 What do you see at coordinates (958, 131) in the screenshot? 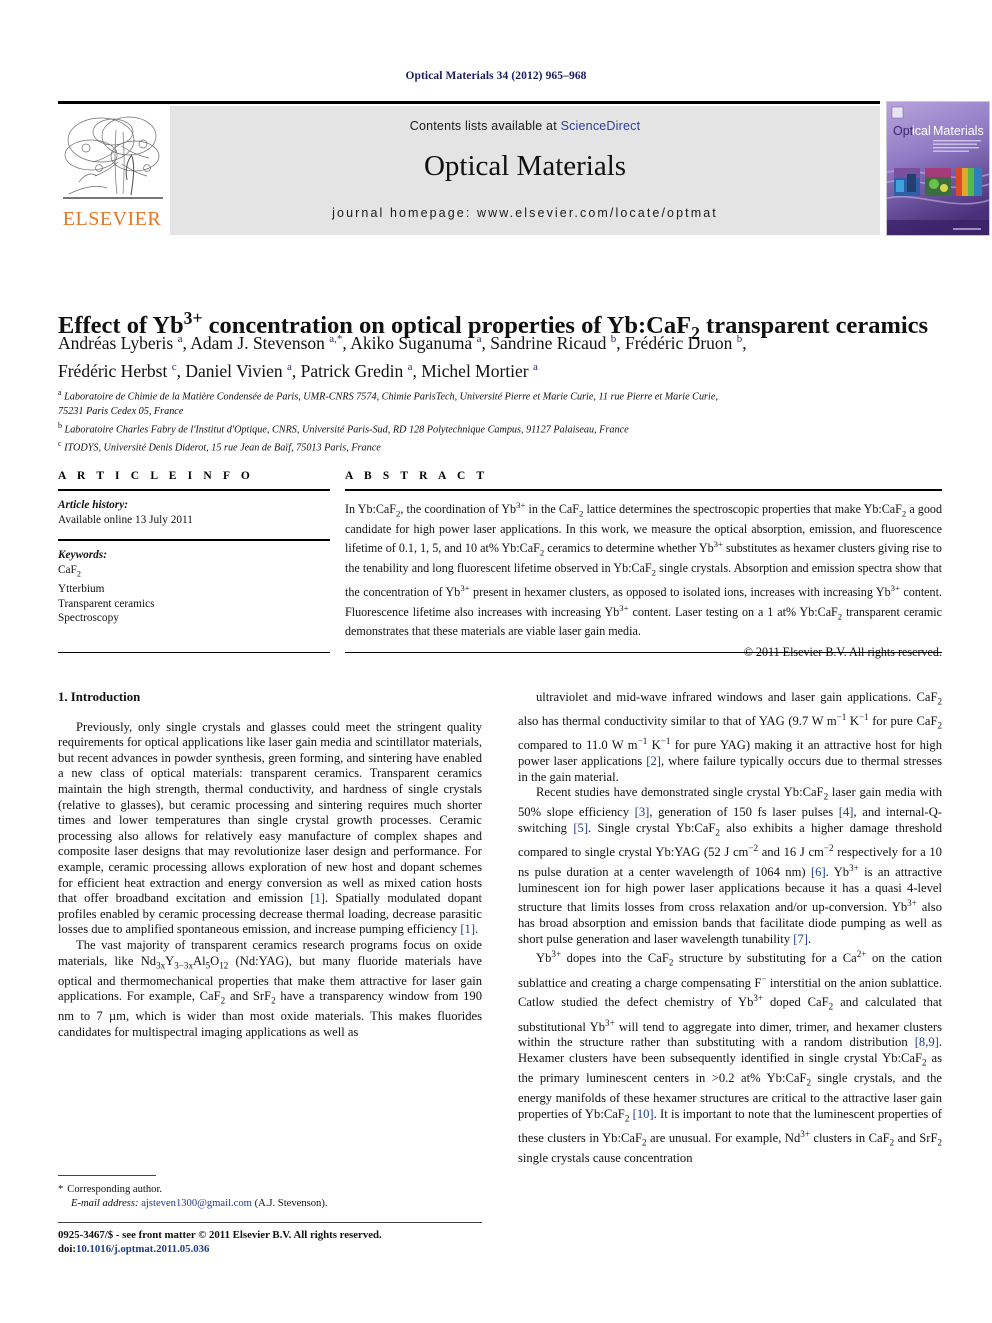
I see `svg-text: Materials` at bounding box center [958, 131].